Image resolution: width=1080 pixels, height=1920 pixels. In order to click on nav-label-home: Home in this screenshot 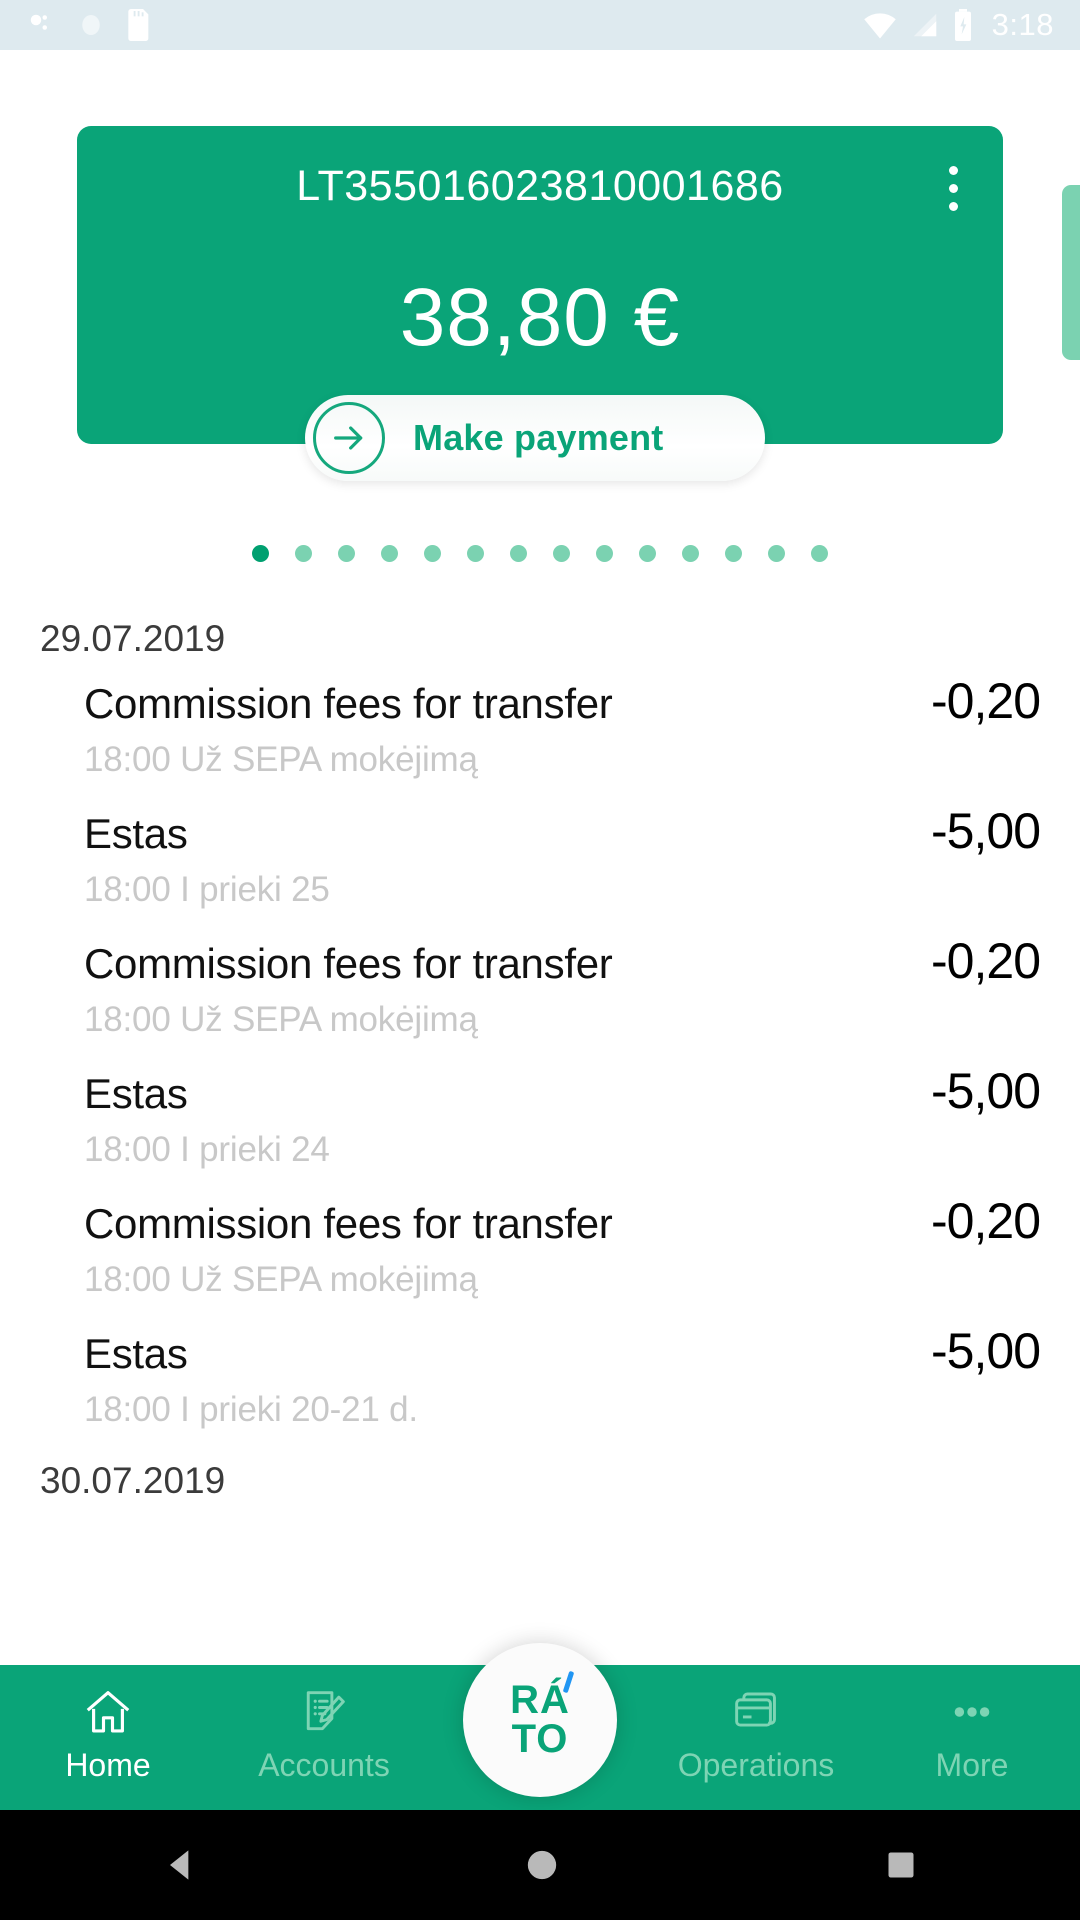, I will do `click(108, 1765)`.